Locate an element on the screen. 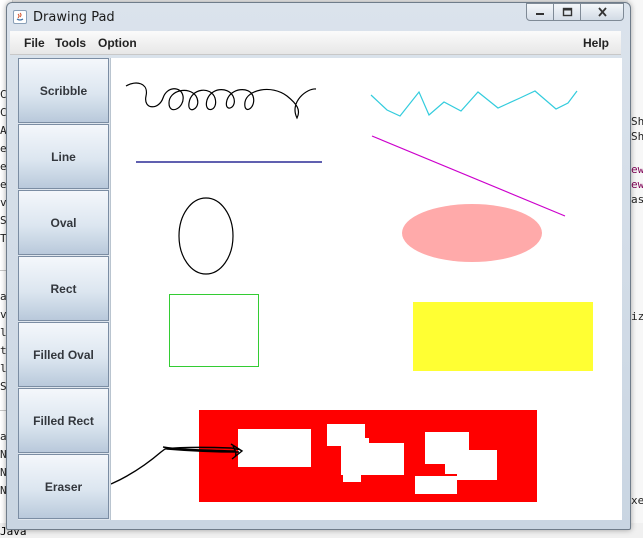 The height and width of the screenshot is (538, 643). minimize-icon is located at coordinates (540, 14).